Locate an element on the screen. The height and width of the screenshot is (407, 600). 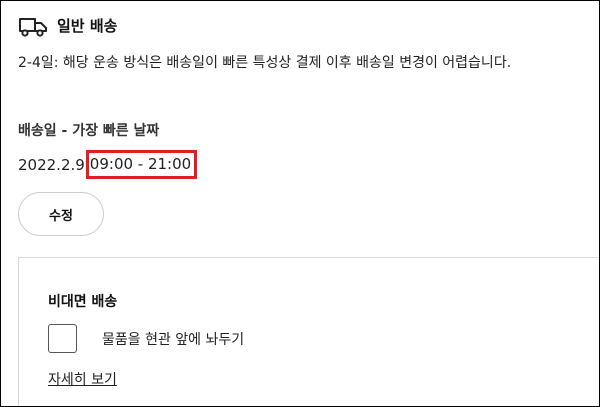
leave-at-door-checkbox is located at coordinates (62, 338).